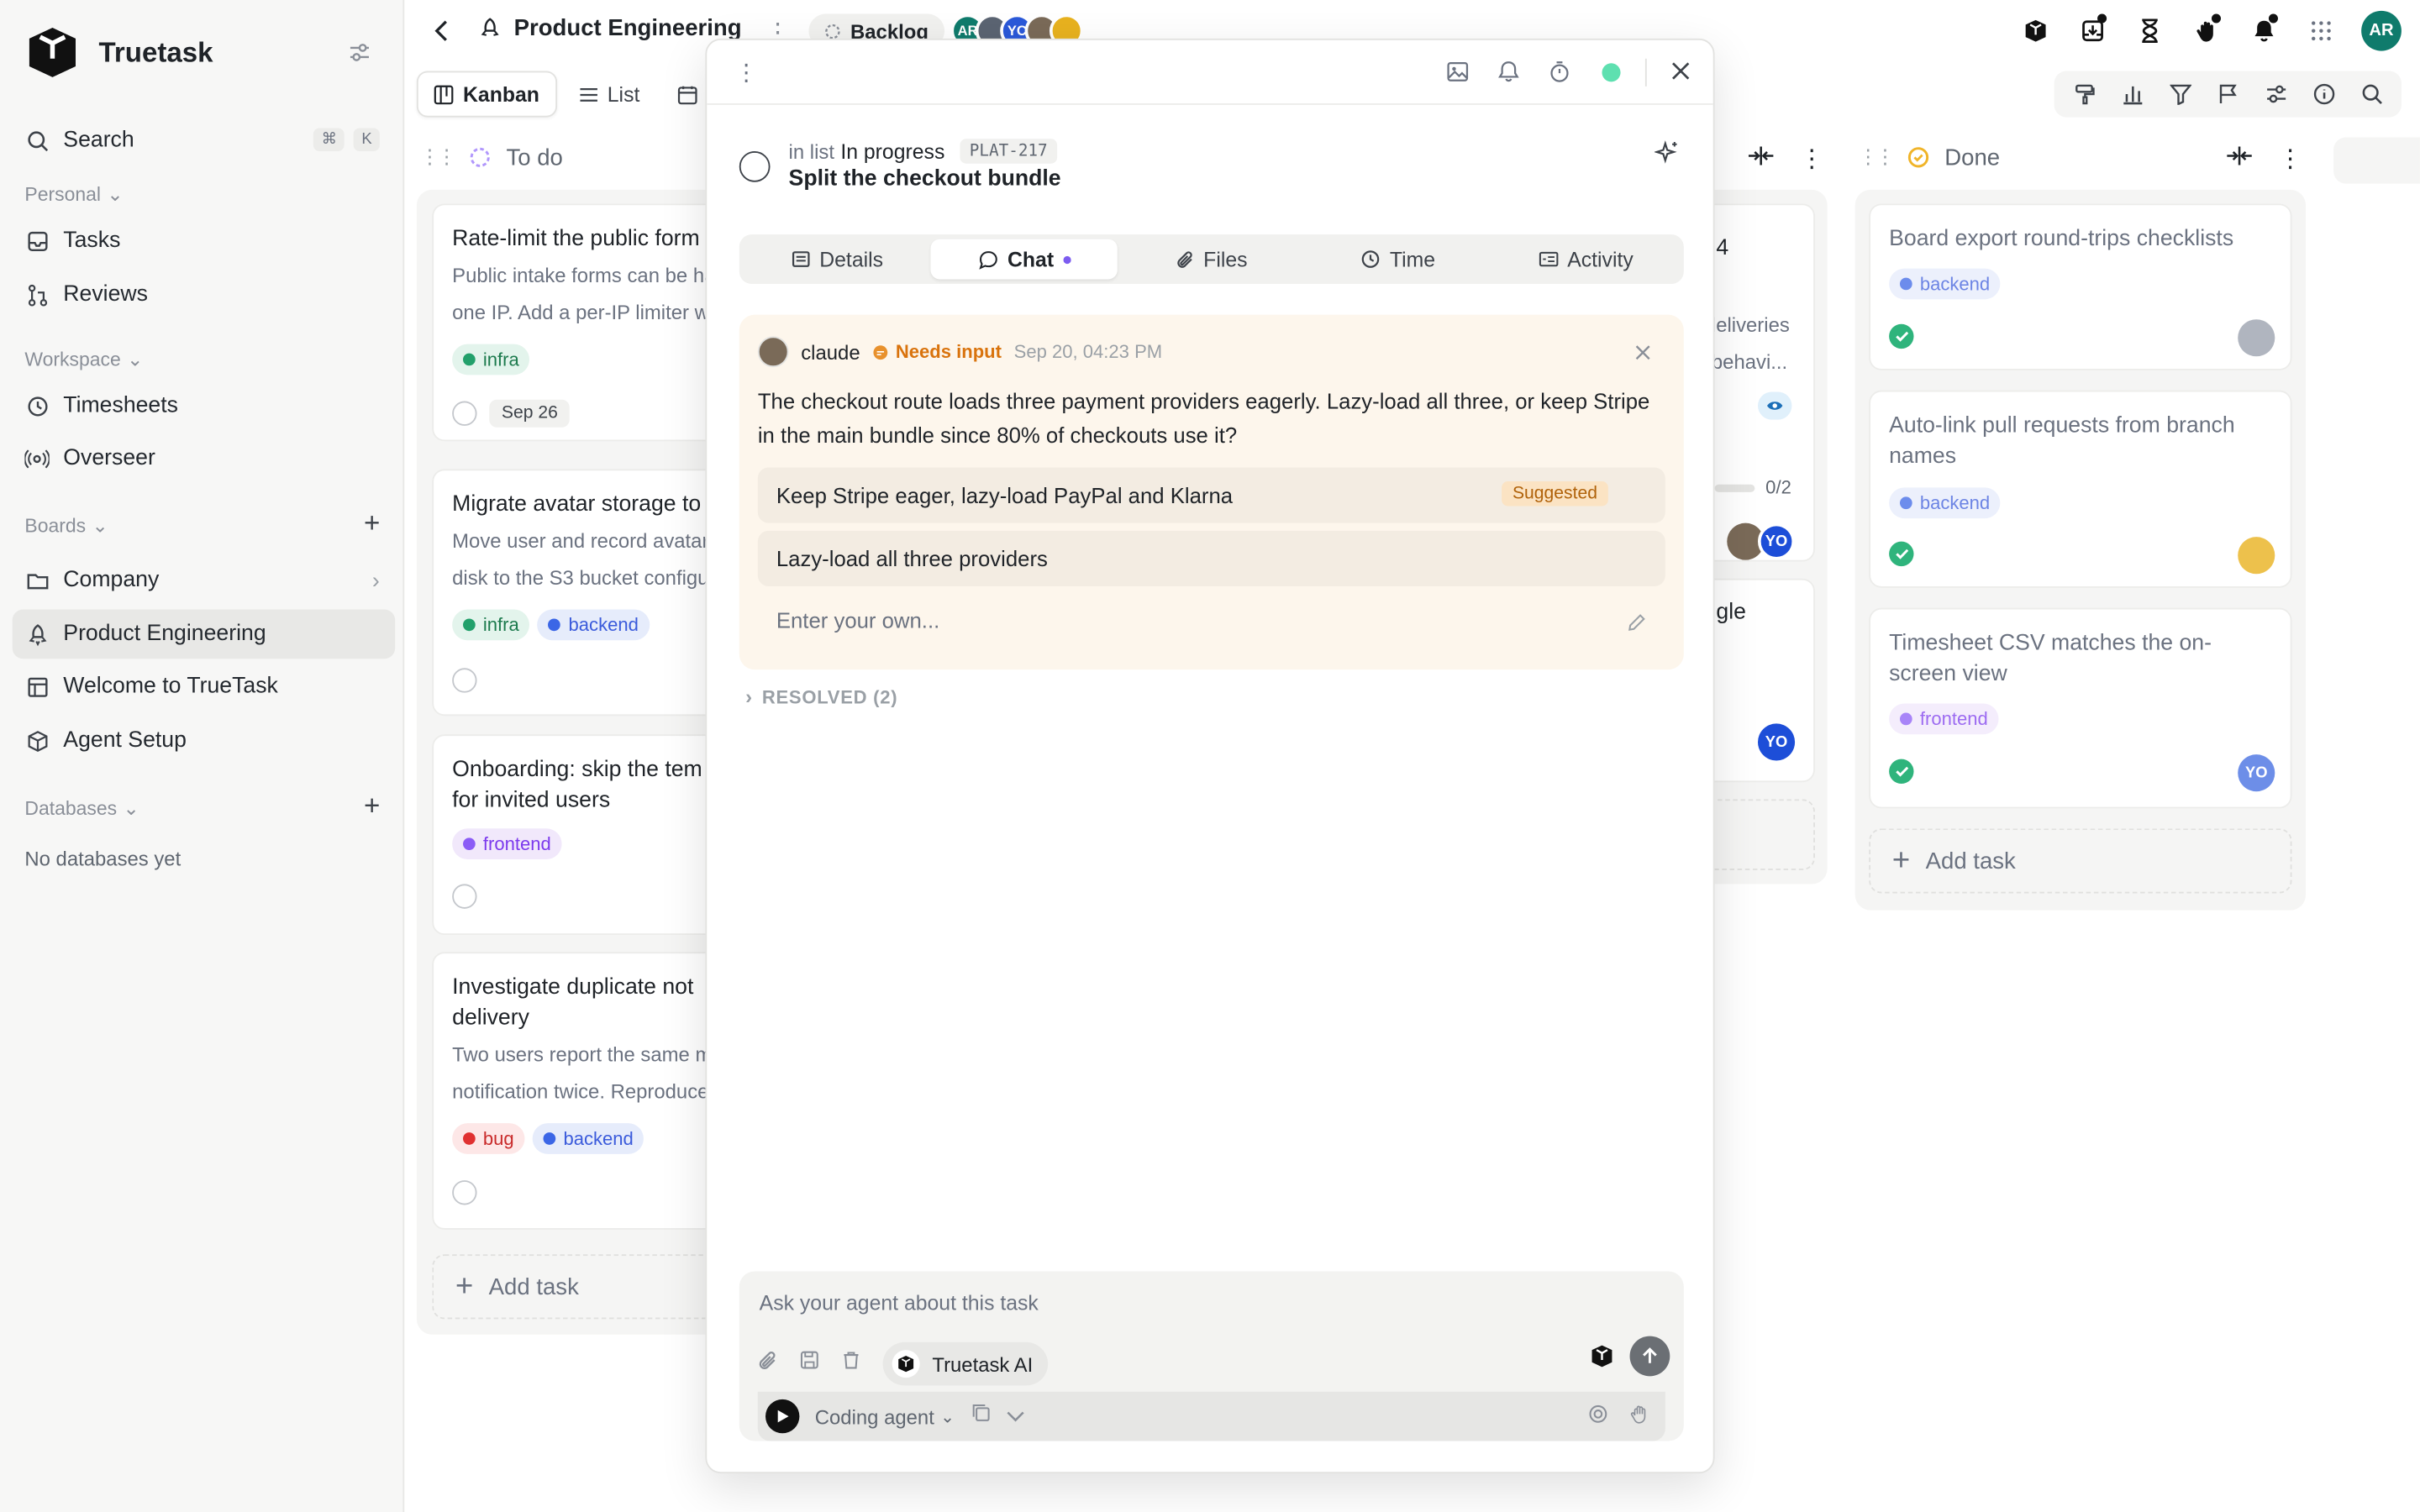 This screenshot has width=2420, height=1512. What do you see at coordinates (900, 1303) in the screenshot?
I see `chat-input: Ask your agent about this task` at bounding box center [900, 1303].